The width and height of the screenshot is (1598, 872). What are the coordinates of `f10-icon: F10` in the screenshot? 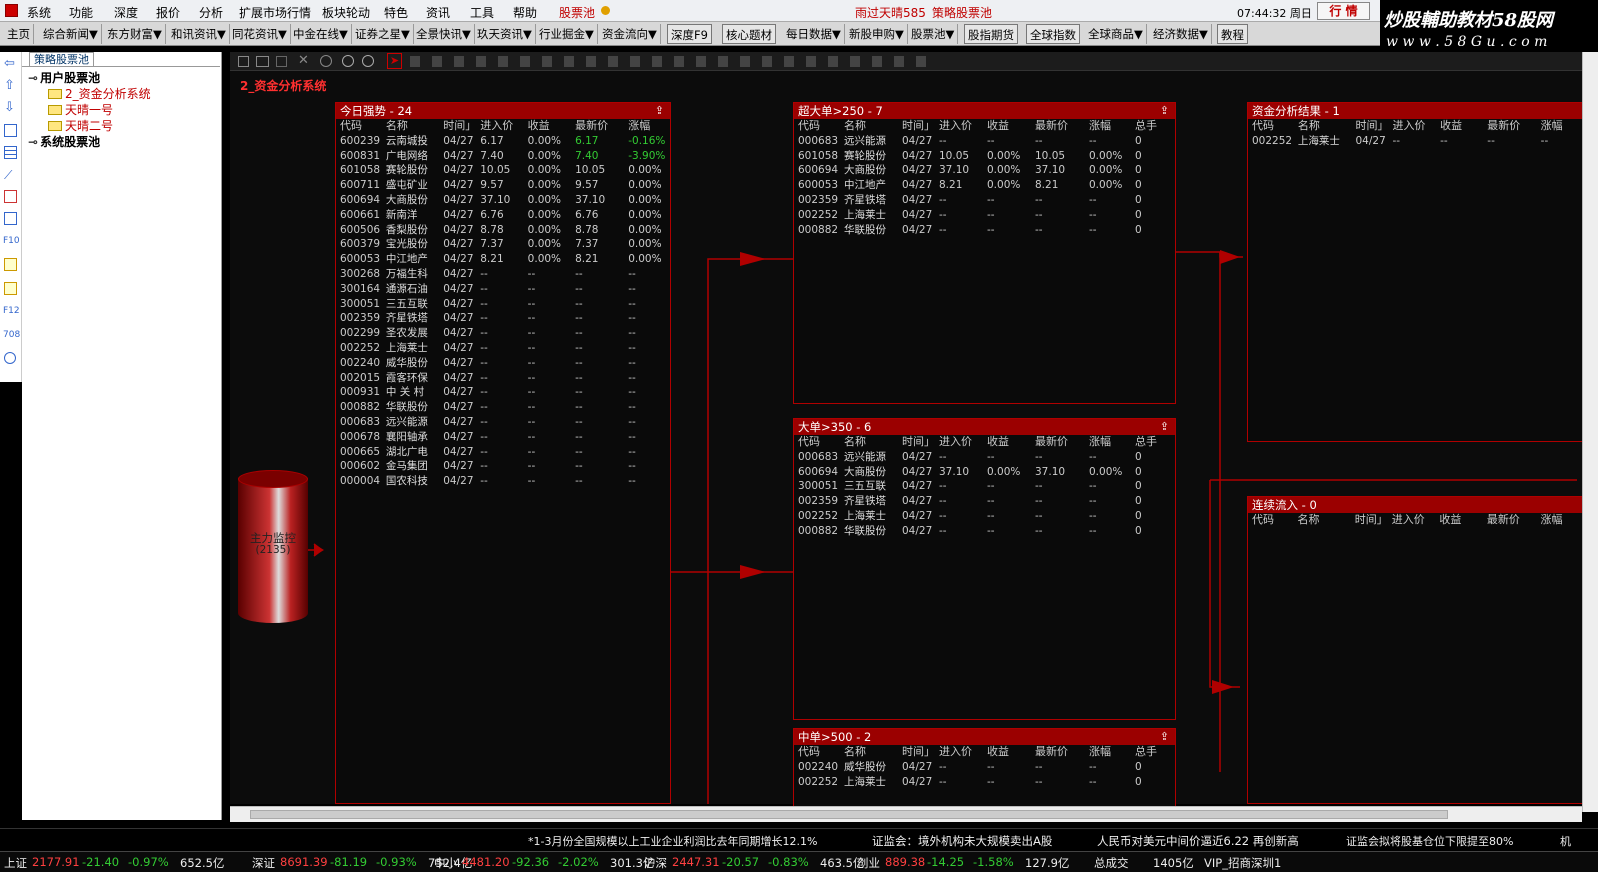 It's located at (11, 241).